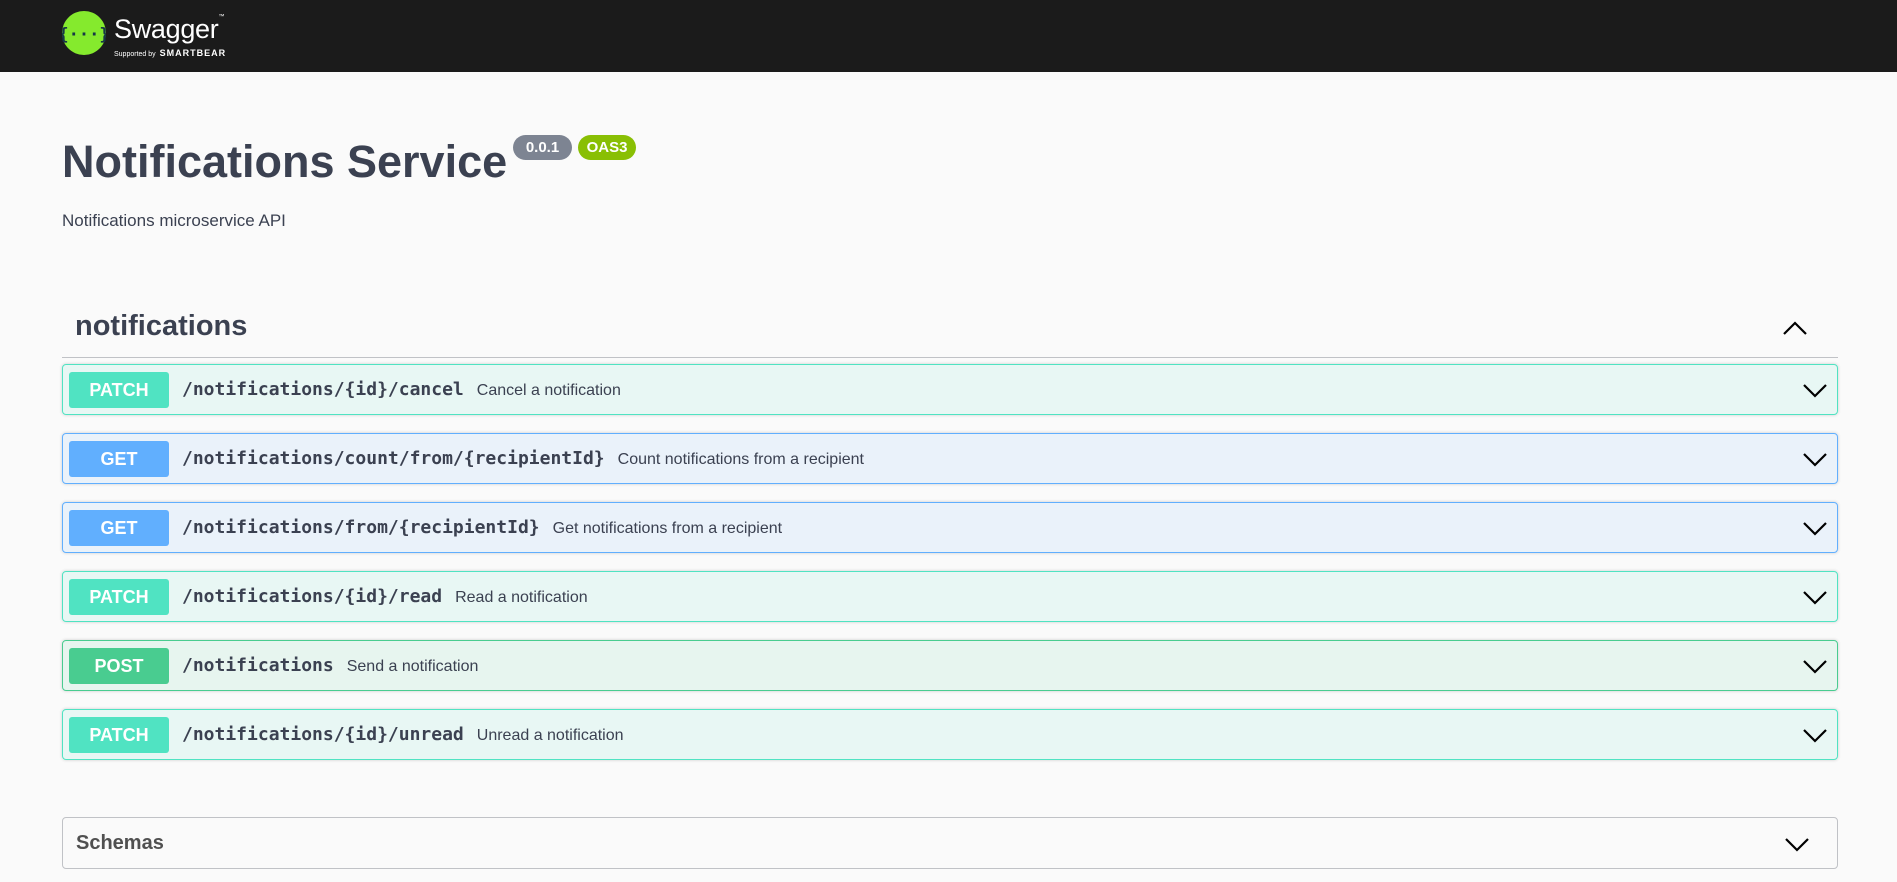  I want to click on swagger-wordmark-text: Swagger, so click(166, 29).